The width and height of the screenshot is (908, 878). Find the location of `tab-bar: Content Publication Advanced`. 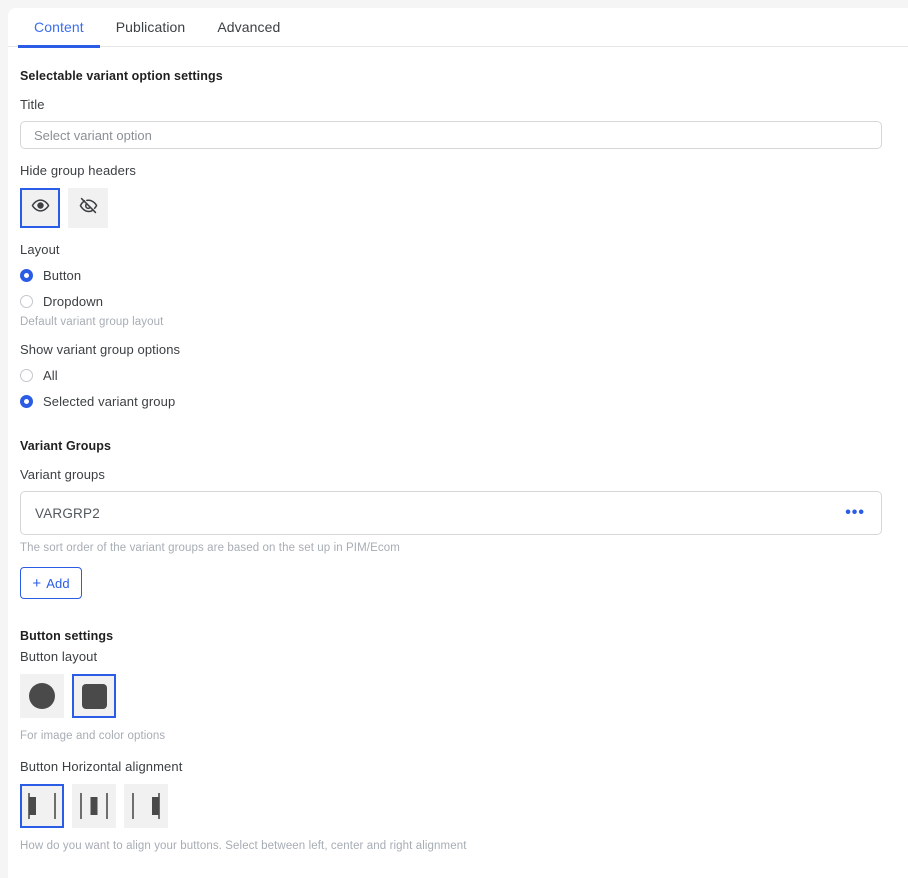

tab-bar: Content Publication Advanced is located at coordinates (458, 28).